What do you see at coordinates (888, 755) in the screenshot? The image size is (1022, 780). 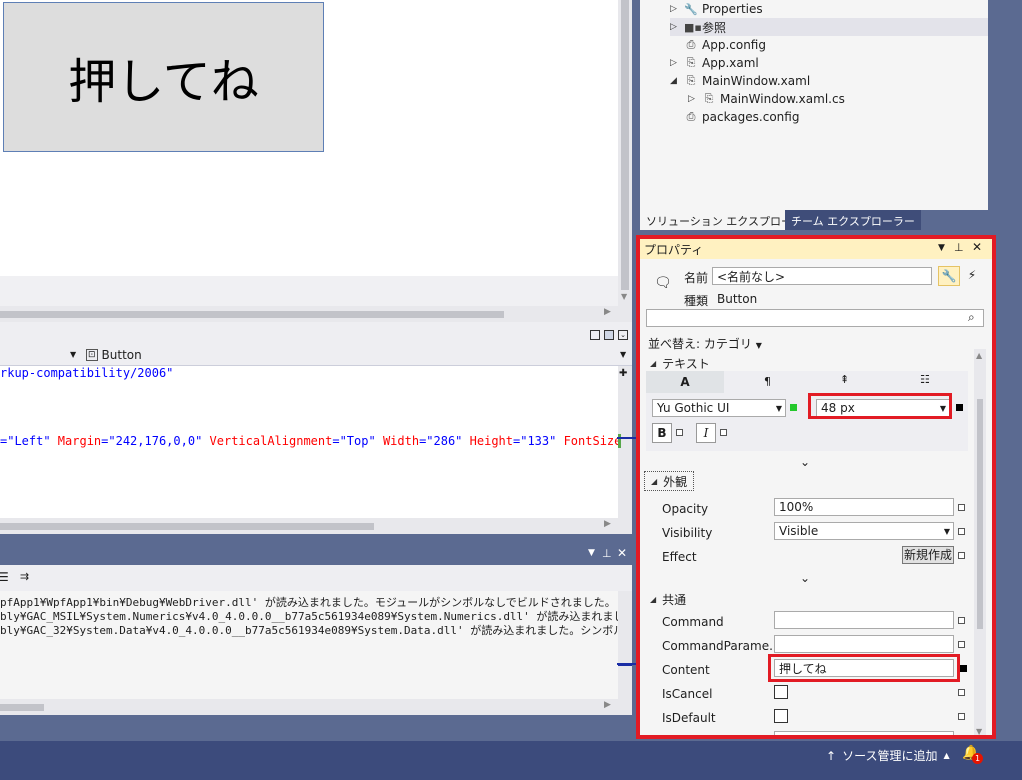 I see `source-control-button: ↑ ソース管理に追加 ▲` at bounding box center [888, 755].